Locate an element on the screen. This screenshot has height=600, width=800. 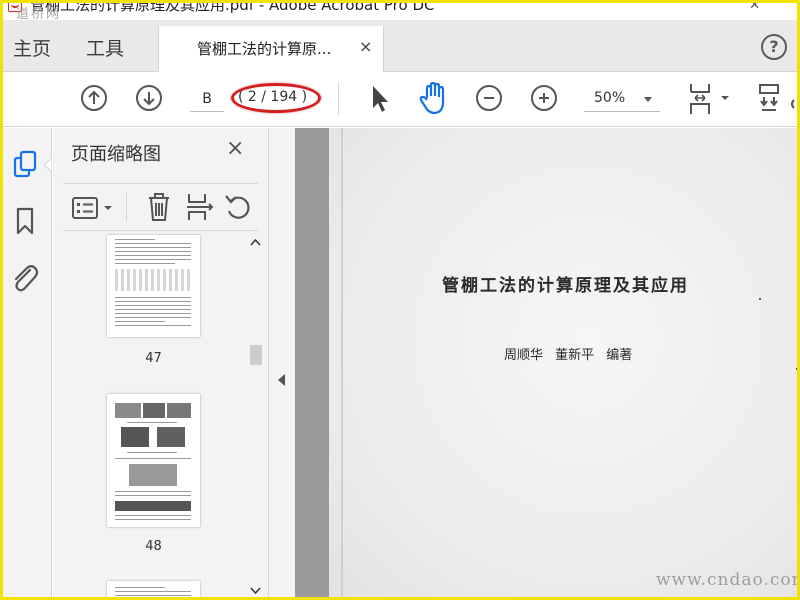
document-authors: 周顺华 董新平 编著 is located at coordinates (568, 355).